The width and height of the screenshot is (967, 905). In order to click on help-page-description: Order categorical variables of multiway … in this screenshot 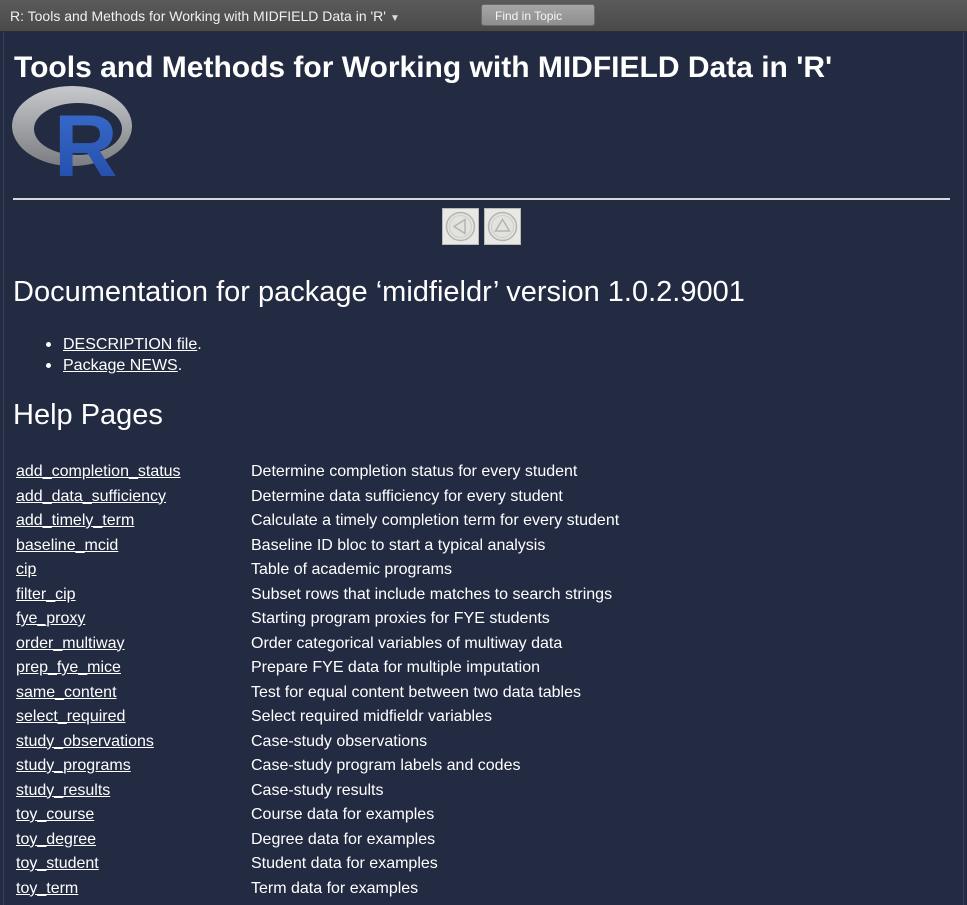, I will do `click(407, 643)`.